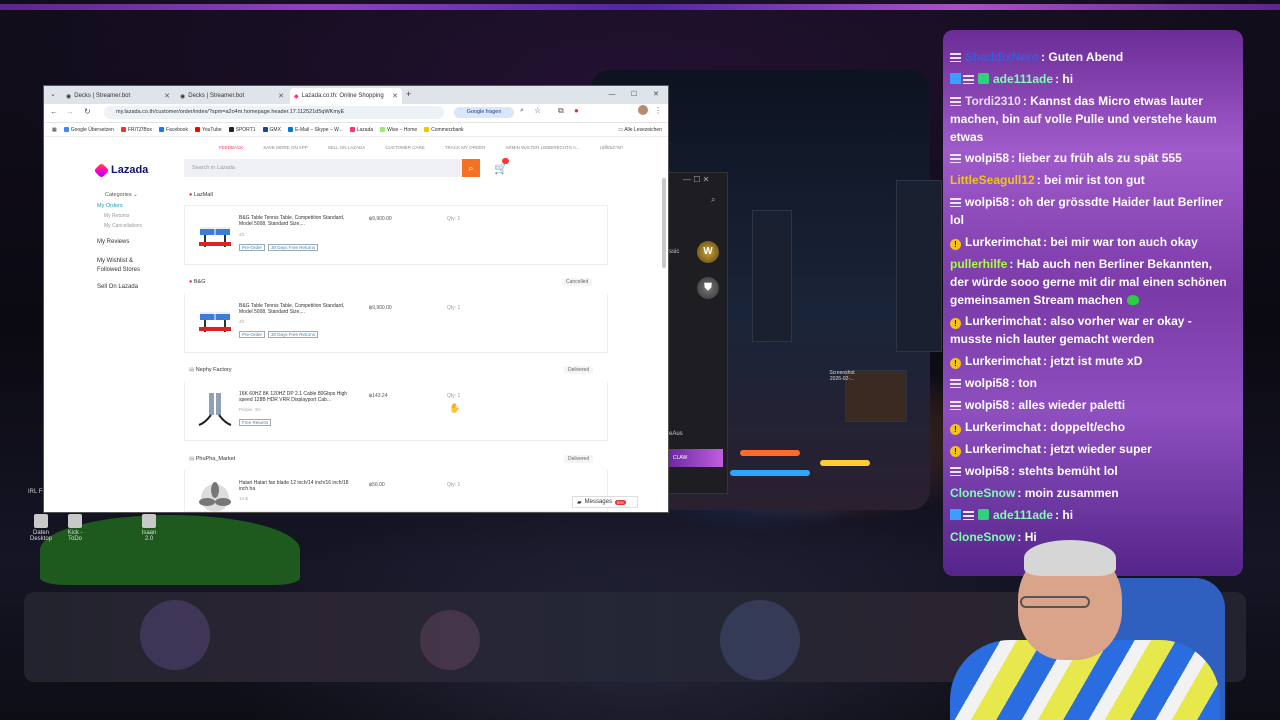 The width and height of the screenshot is (1280, 720). I want to click on nav-link: CUSTOMER CARE, so click(404, 147).